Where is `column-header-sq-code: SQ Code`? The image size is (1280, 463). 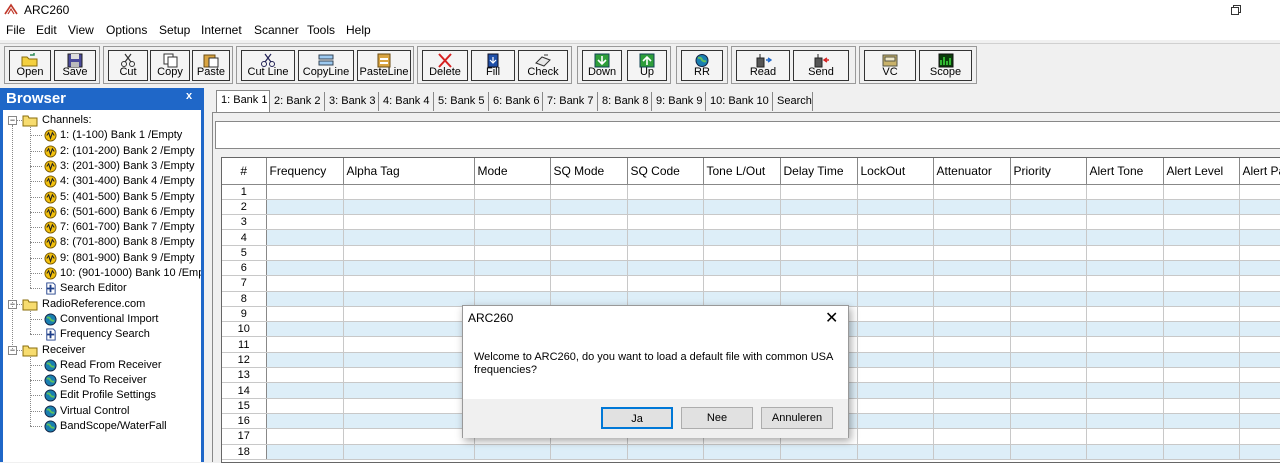
column-header-sq-code: SQ Code is located at coordinates (665, 171).